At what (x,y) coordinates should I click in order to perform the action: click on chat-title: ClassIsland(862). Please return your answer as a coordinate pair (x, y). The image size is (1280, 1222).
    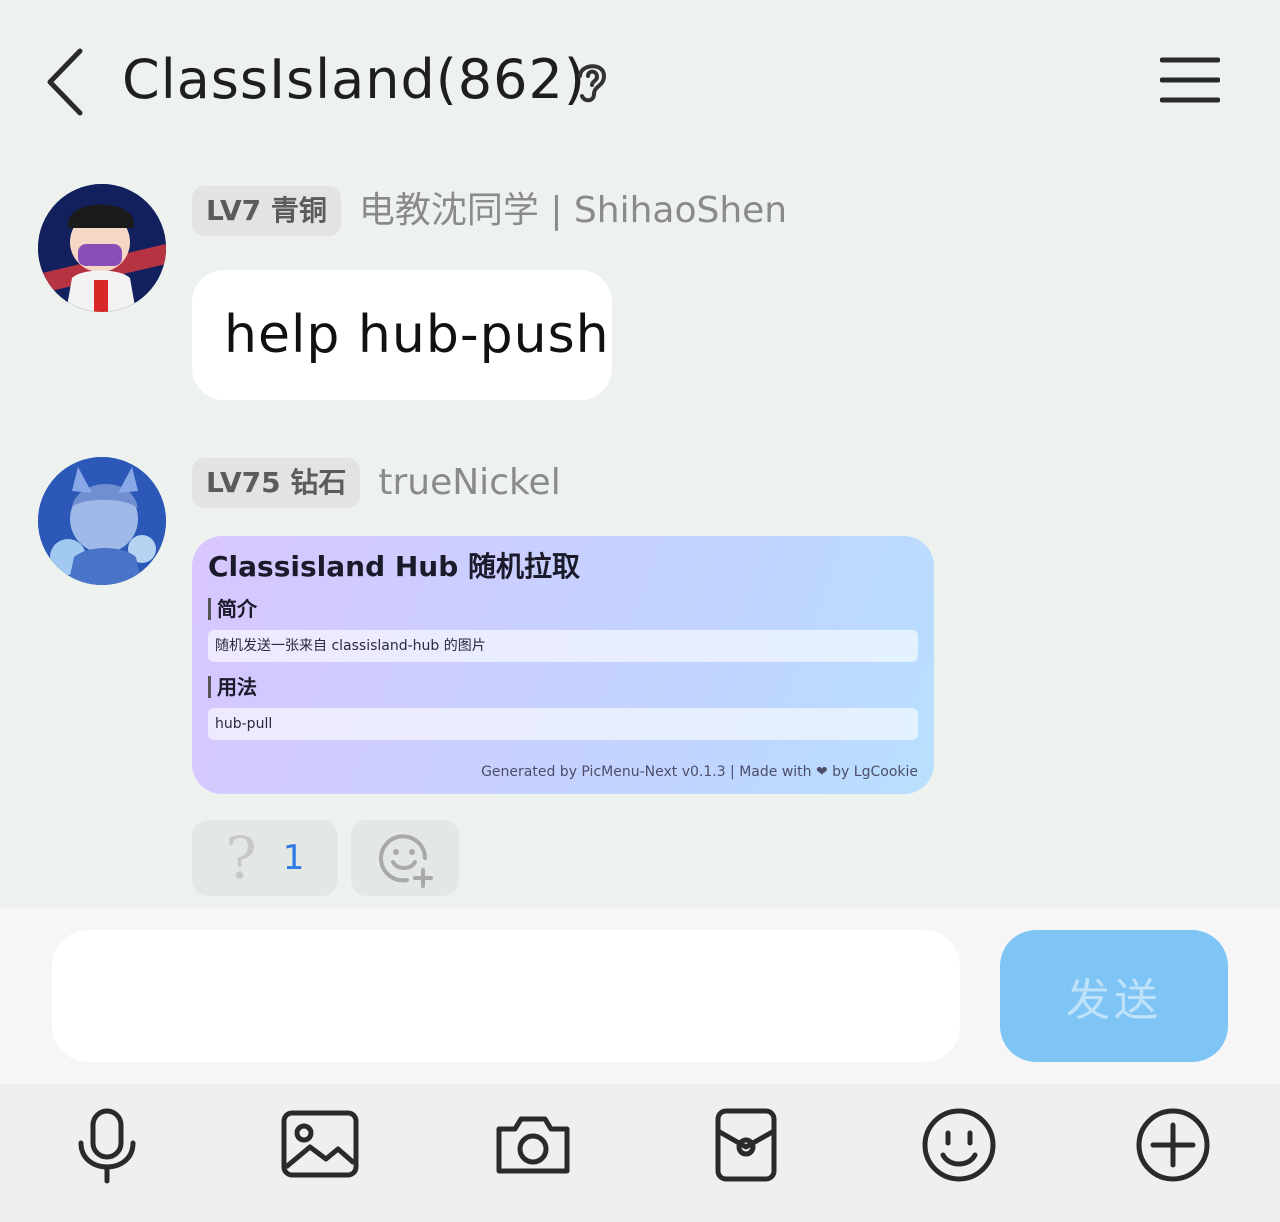
    Looking at the image, I should click on (354, 79).